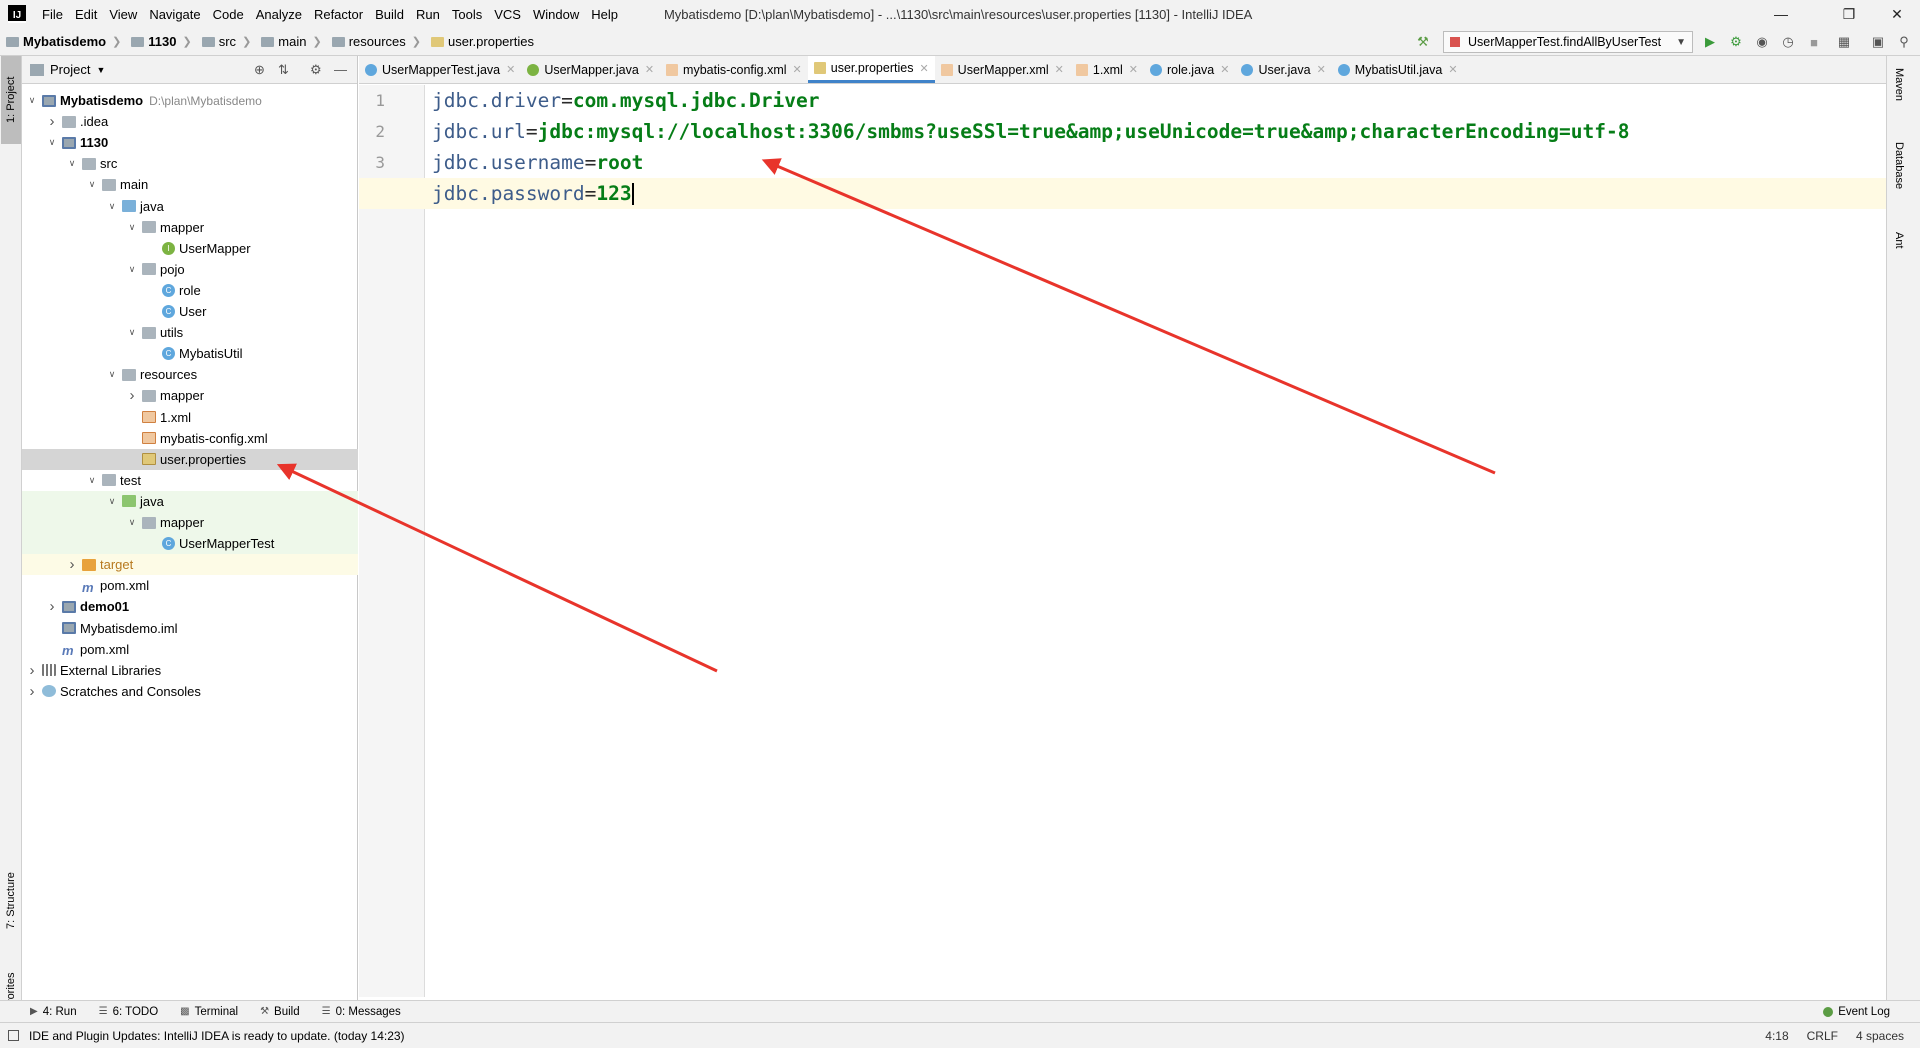  Describe the element at coordinates (340, 69) in the screenshot. I see `hide-panel-icon: —` at that location.